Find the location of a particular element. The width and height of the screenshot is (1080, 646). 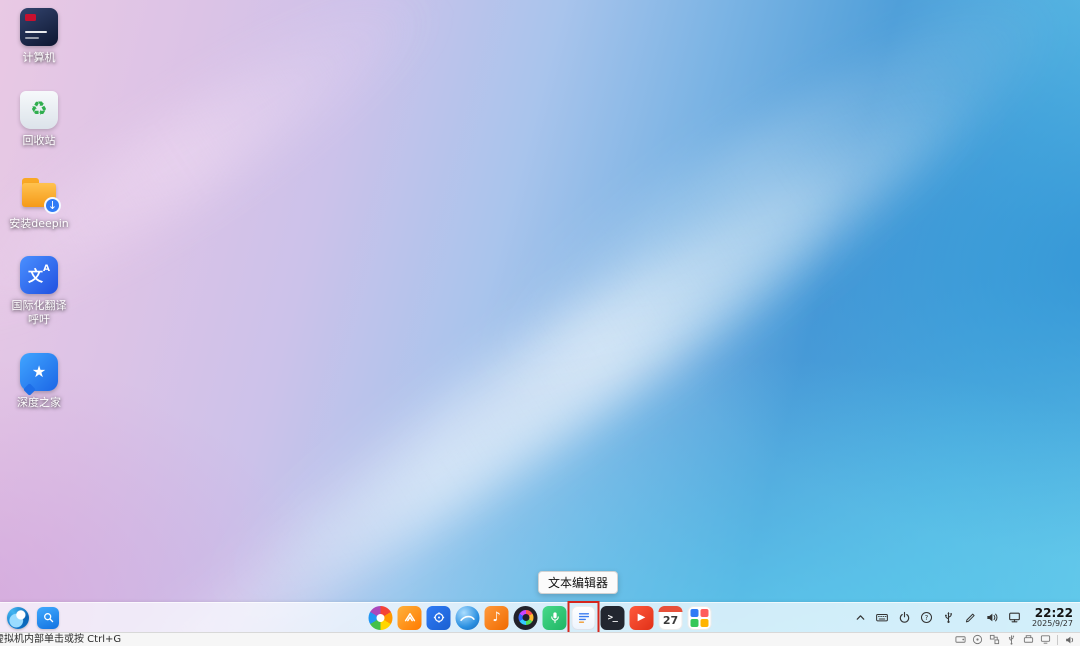

microphone-icon is located at coordinates (554, 618).